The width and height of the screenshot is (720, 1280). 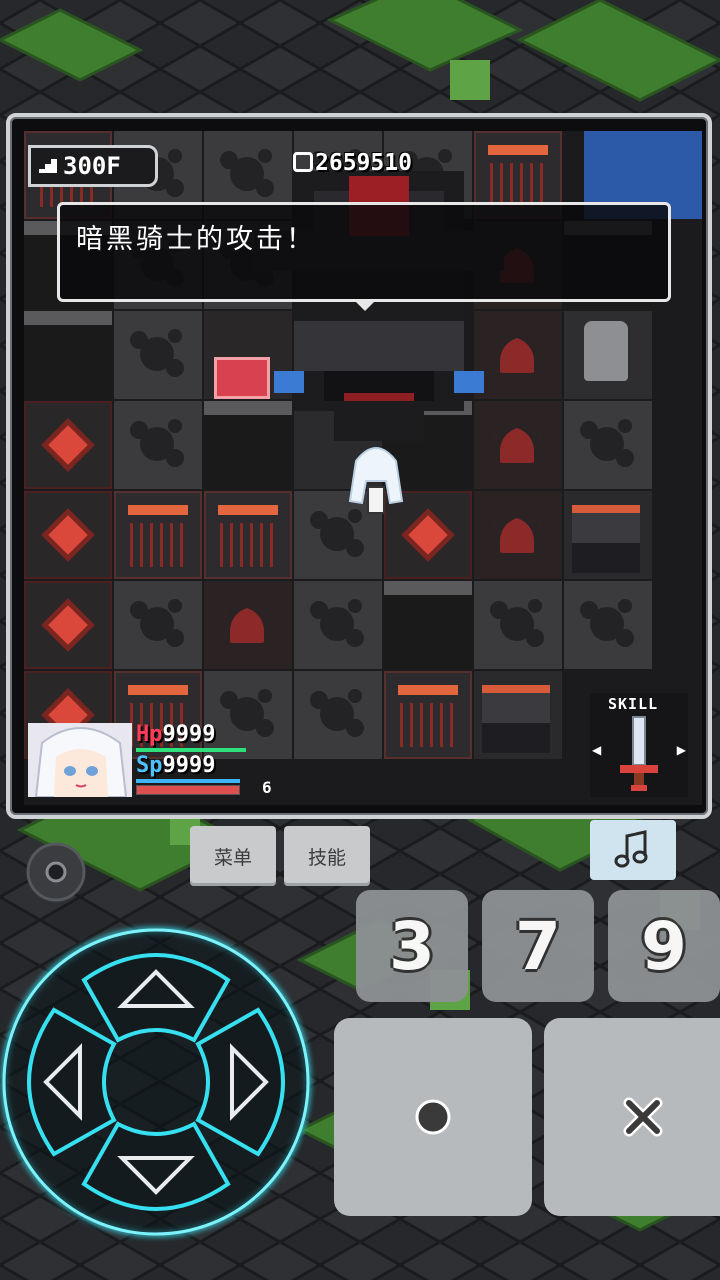 I want to click on number-3-button: 3, so click(x=412, y=946).